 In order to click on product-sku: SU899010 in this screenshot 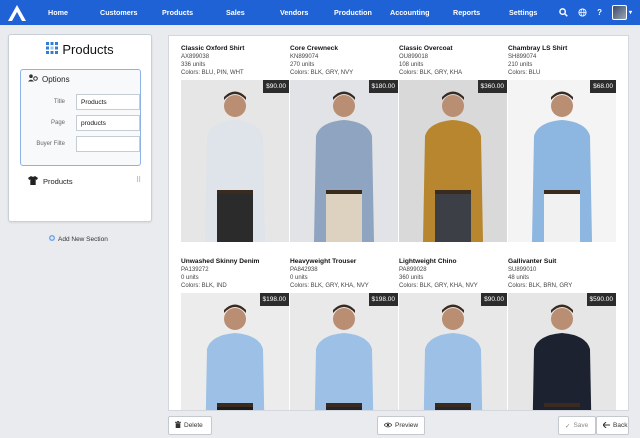, I will do `click(522, 270)`.